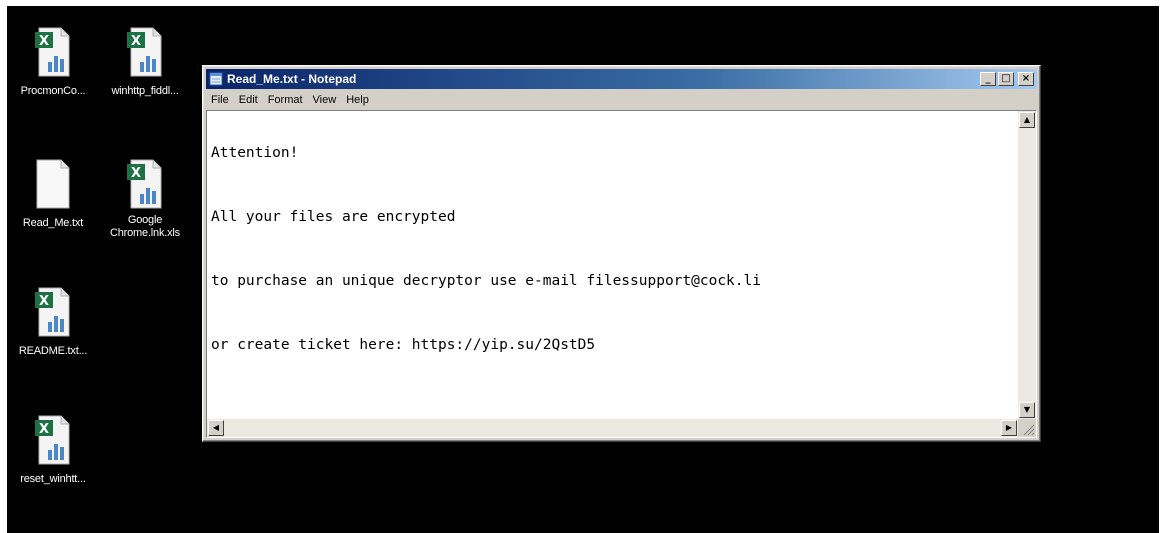 Image resolution: width=1163 pixels, height=533 pixels. What do you see at coordinates (248, 100) in the screenshot?
I see `menu-edit: Edit` at bounding box center [248, 100].